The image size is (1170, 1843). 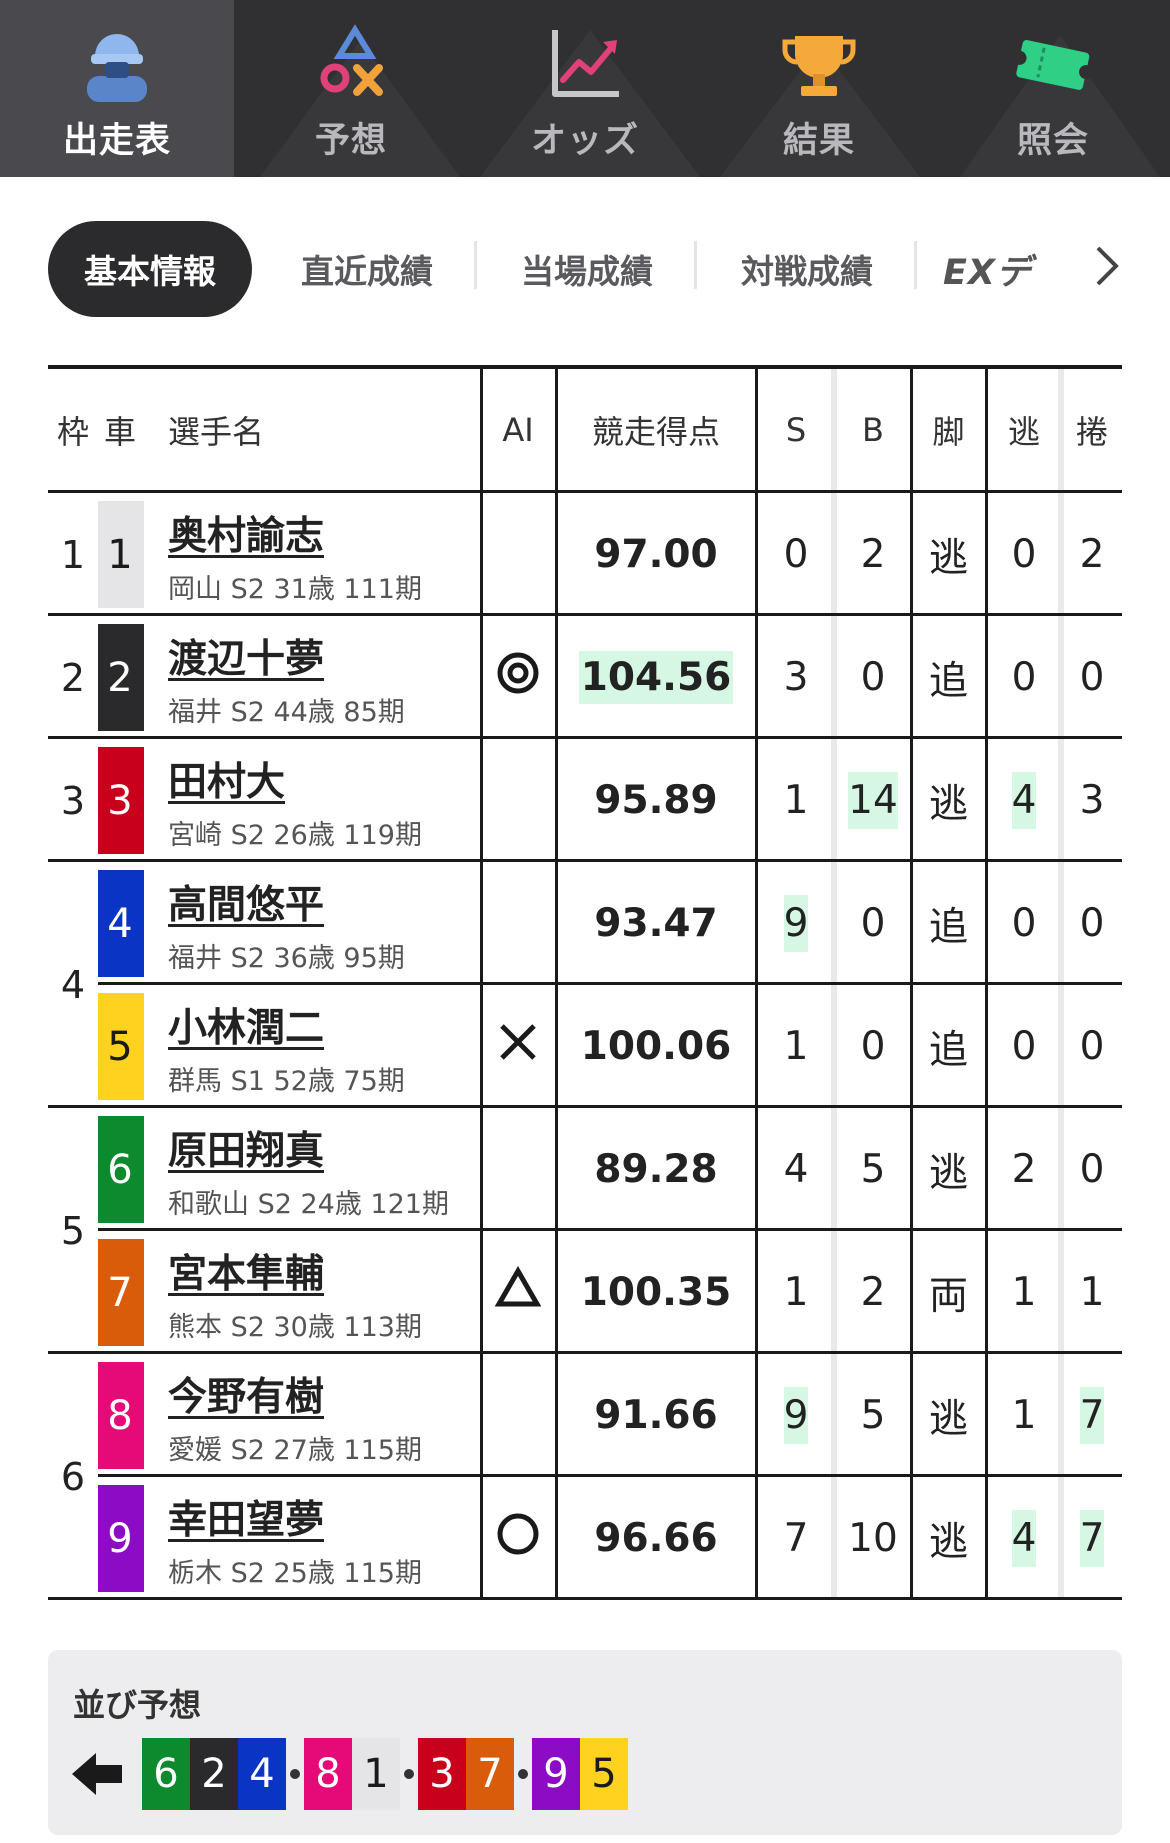 I want to click on tab-basic-info: 基本情報, so click(x=150, y=269).